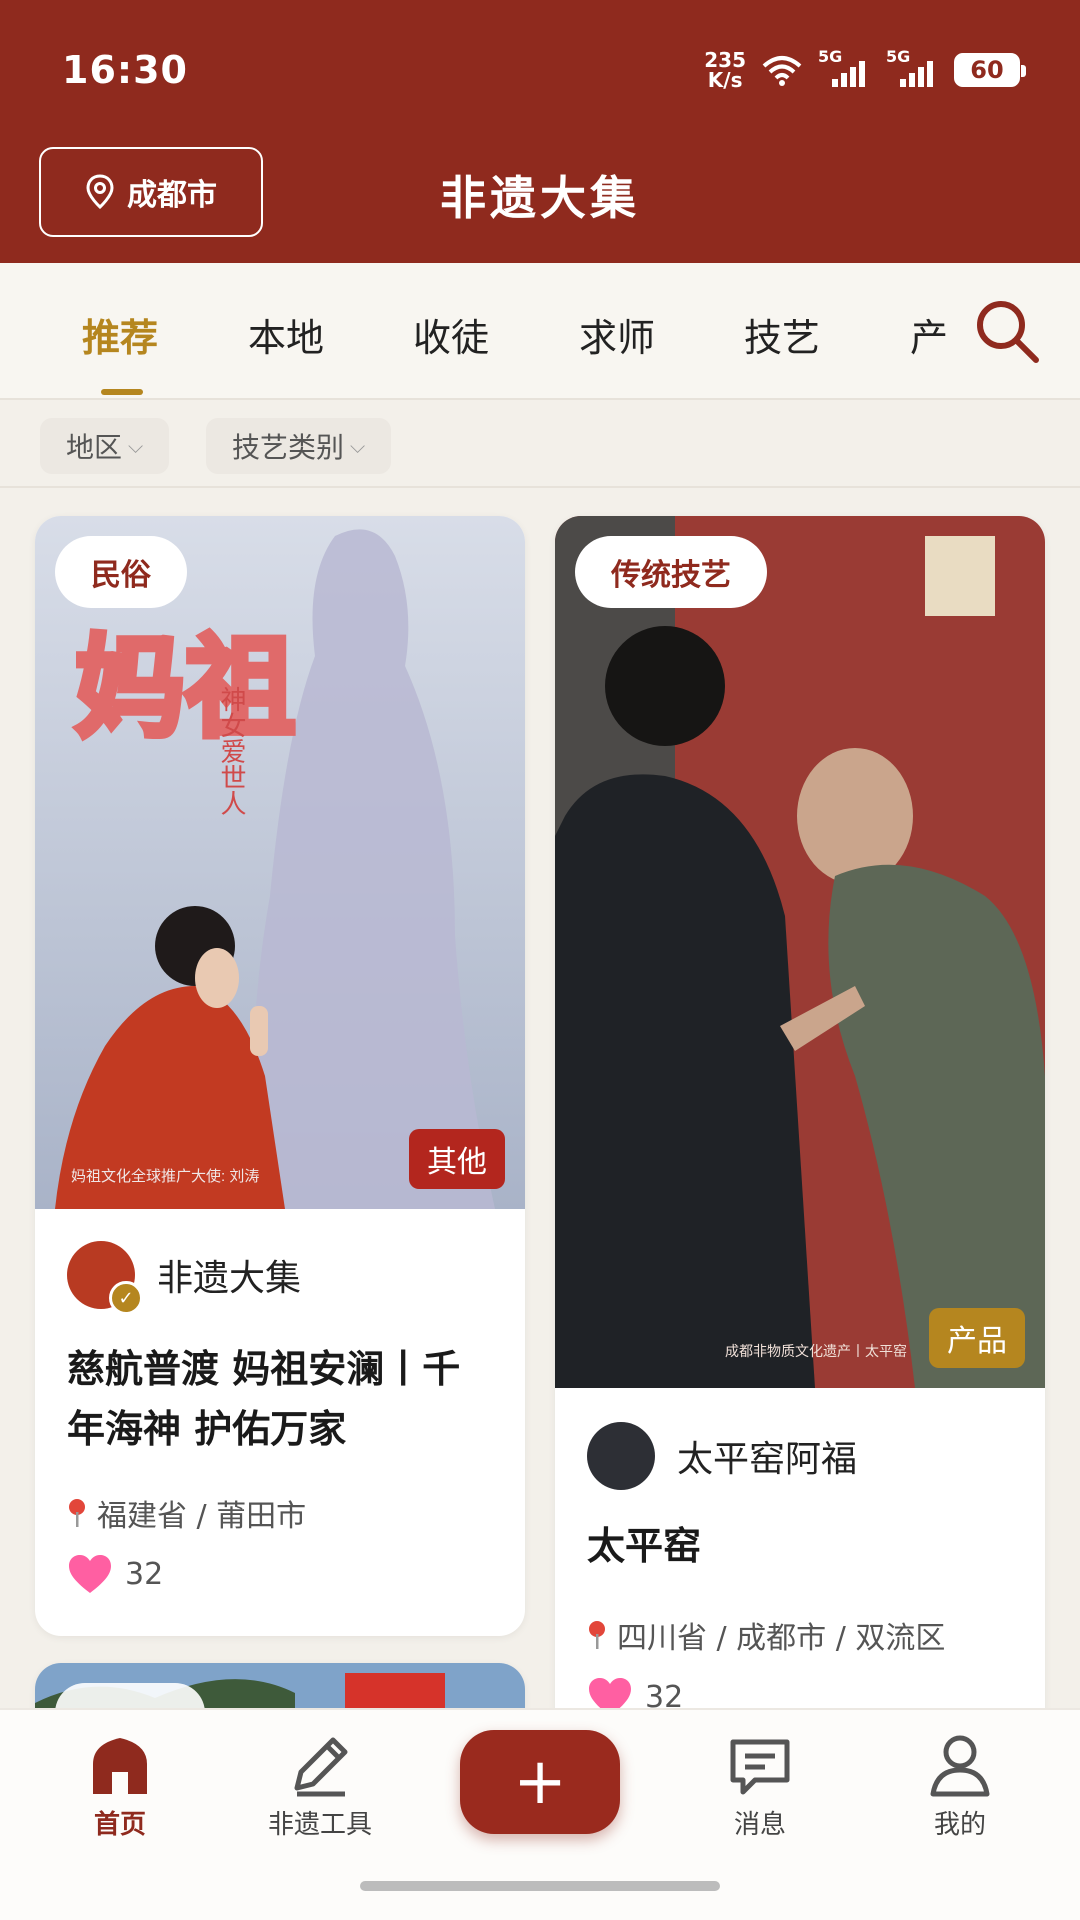 This screenshot has width=1080, height=1920. I want to click on tab-seek-master: 求师, so click(617, 334).